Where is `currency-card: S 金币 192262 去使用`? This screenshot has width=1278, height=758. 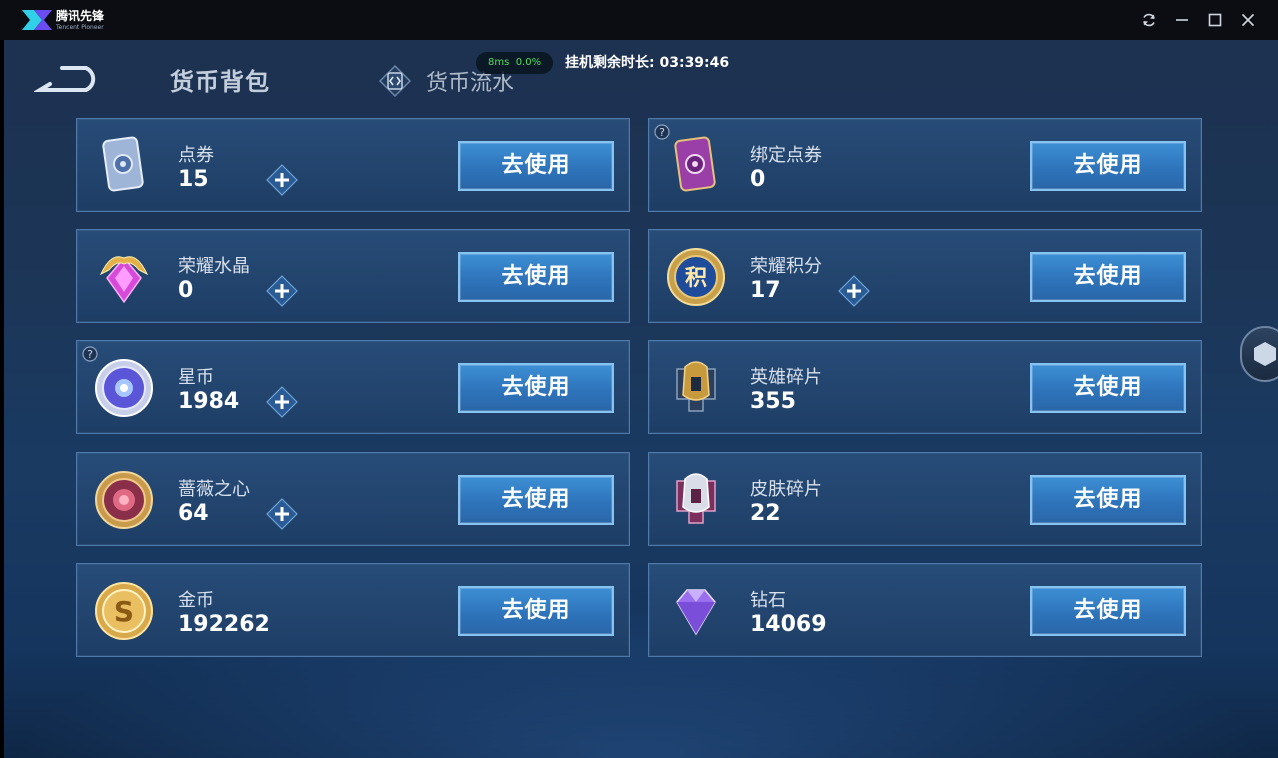 currency-card: S 金币 192262 去使用 is located at coordinates (353, 610).